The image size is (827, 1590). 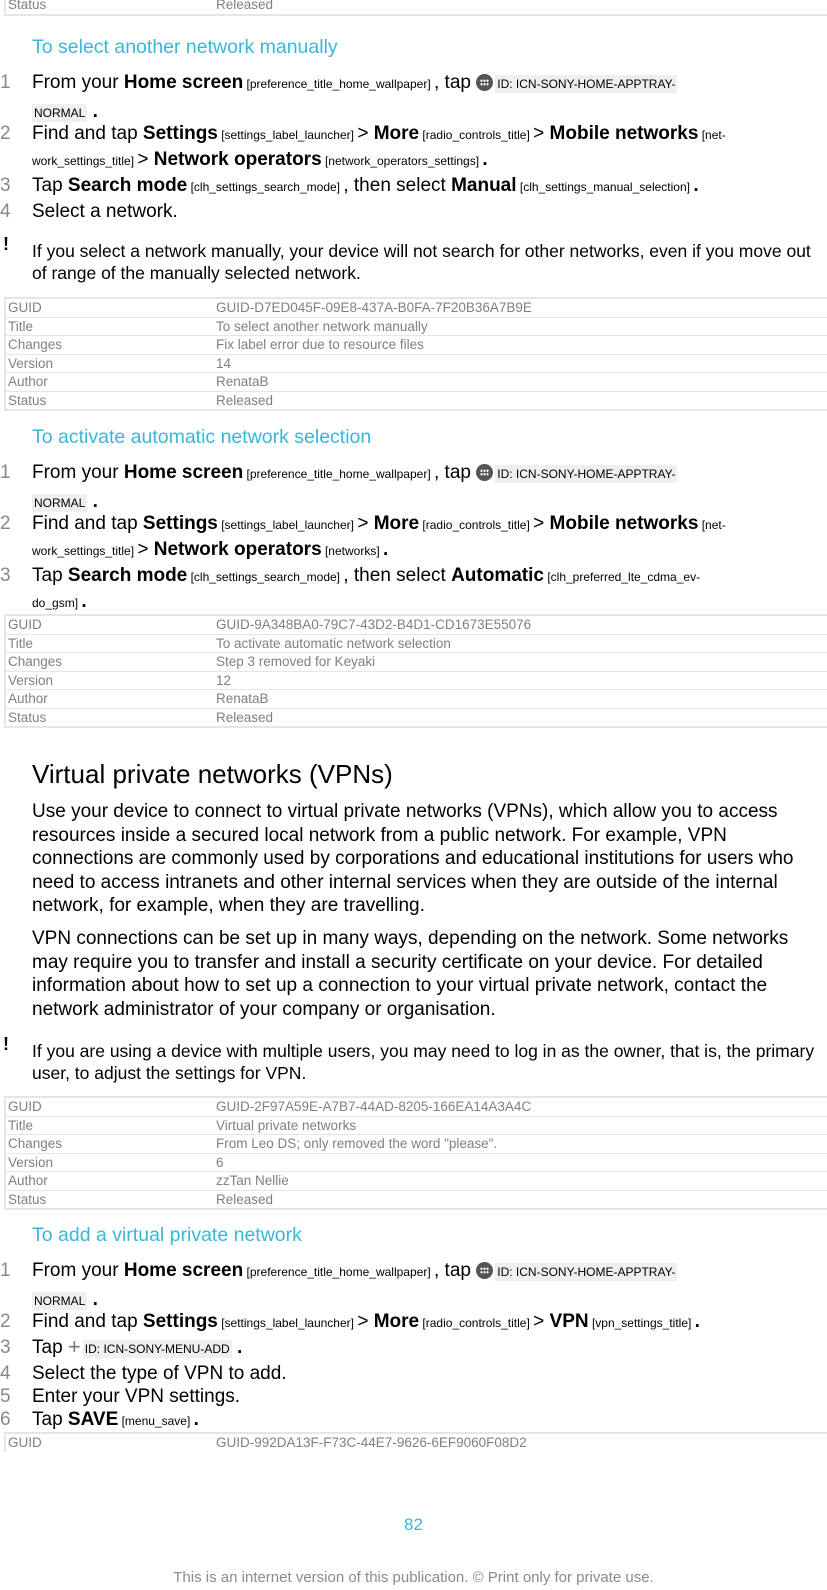 I want to click on resource-id: [clh_settings_manual_selection], so click(x=605, y=187).